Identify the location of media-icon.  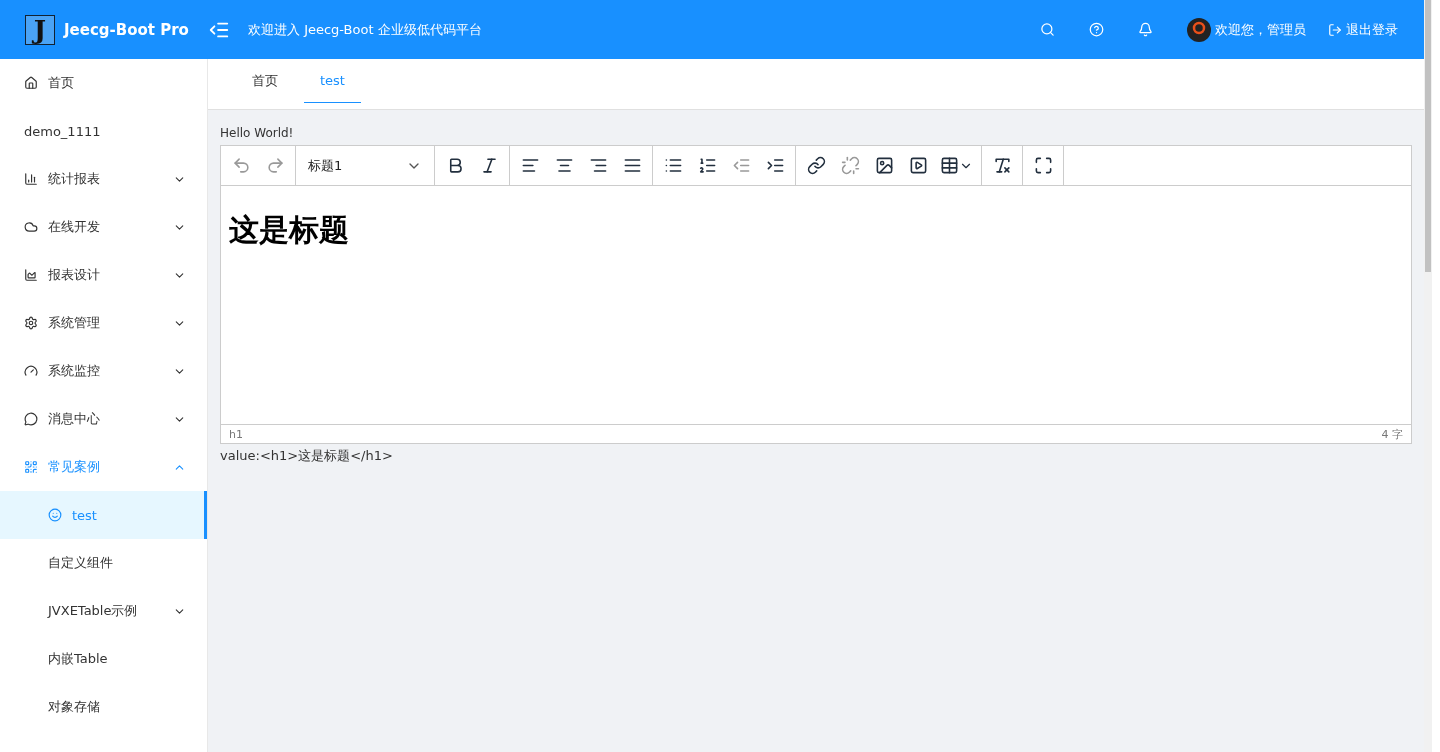
(918, 165).